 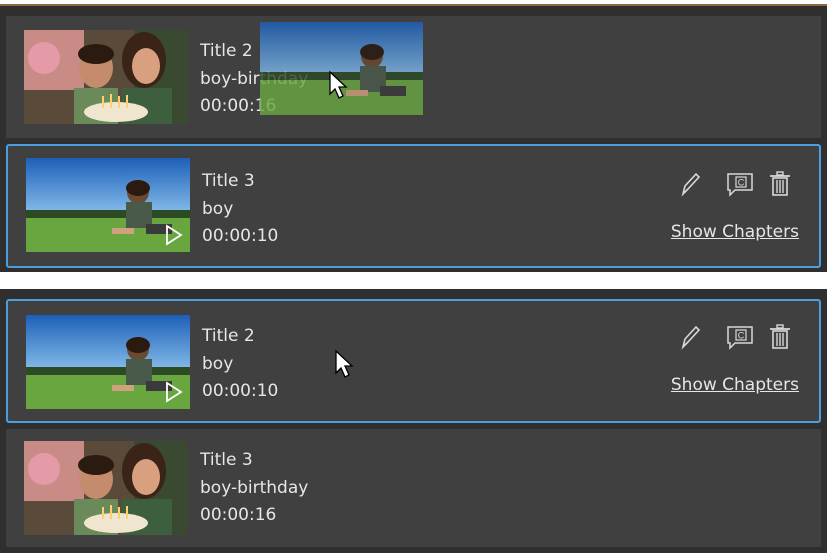 I want to click on title-meta: Title 3 boy 00:00:10, so click(x=240, y=209).